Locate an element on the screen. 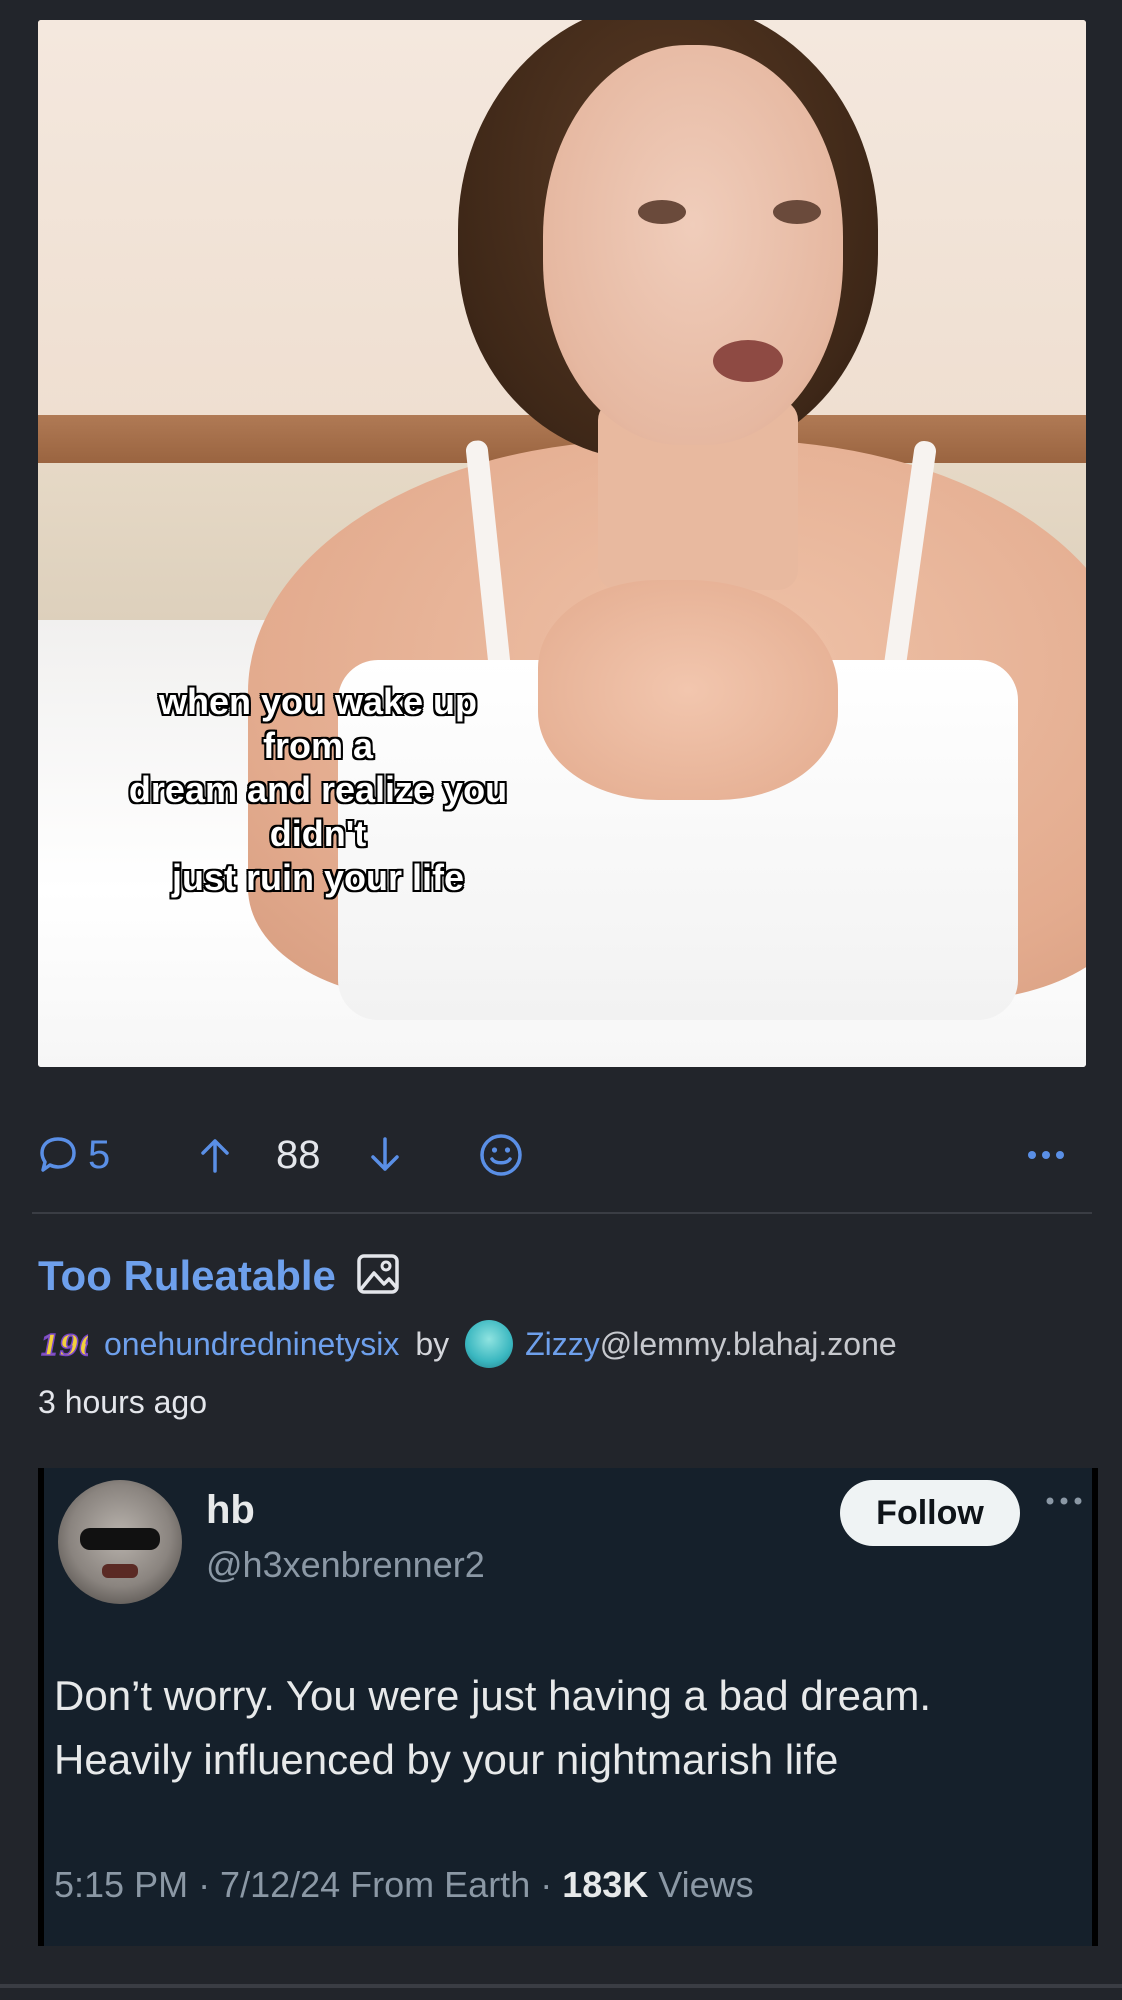  image-icon is located at coordinates (378, 1276).